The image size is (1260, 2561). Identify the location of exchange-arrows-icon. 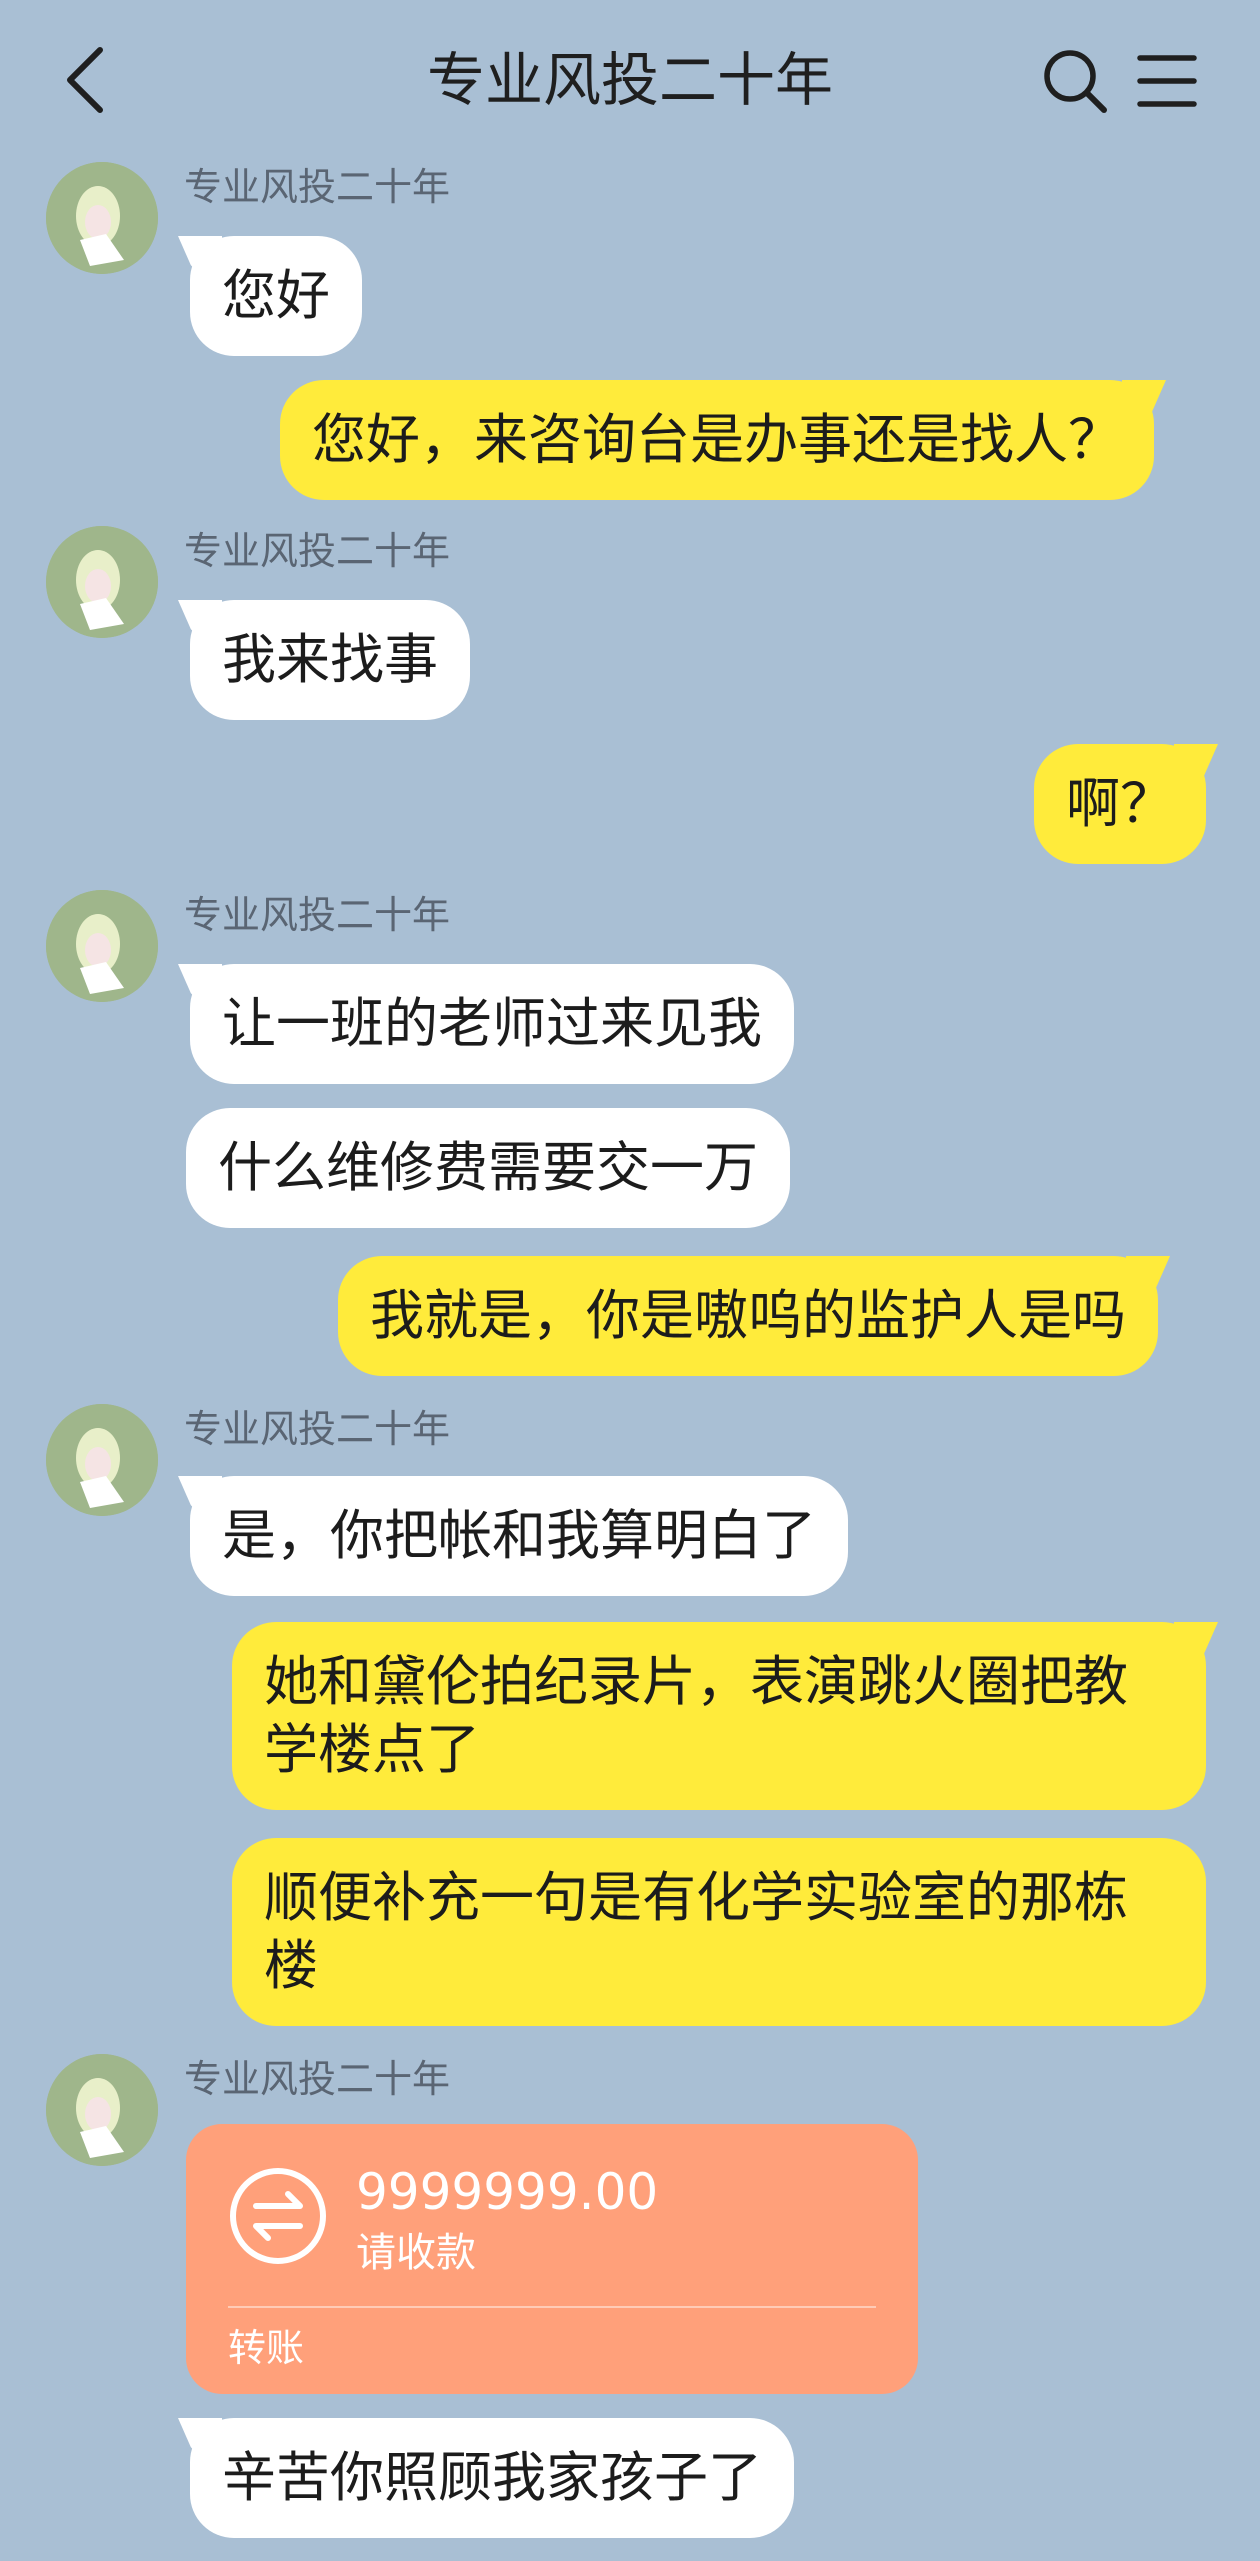
(278, 2216).